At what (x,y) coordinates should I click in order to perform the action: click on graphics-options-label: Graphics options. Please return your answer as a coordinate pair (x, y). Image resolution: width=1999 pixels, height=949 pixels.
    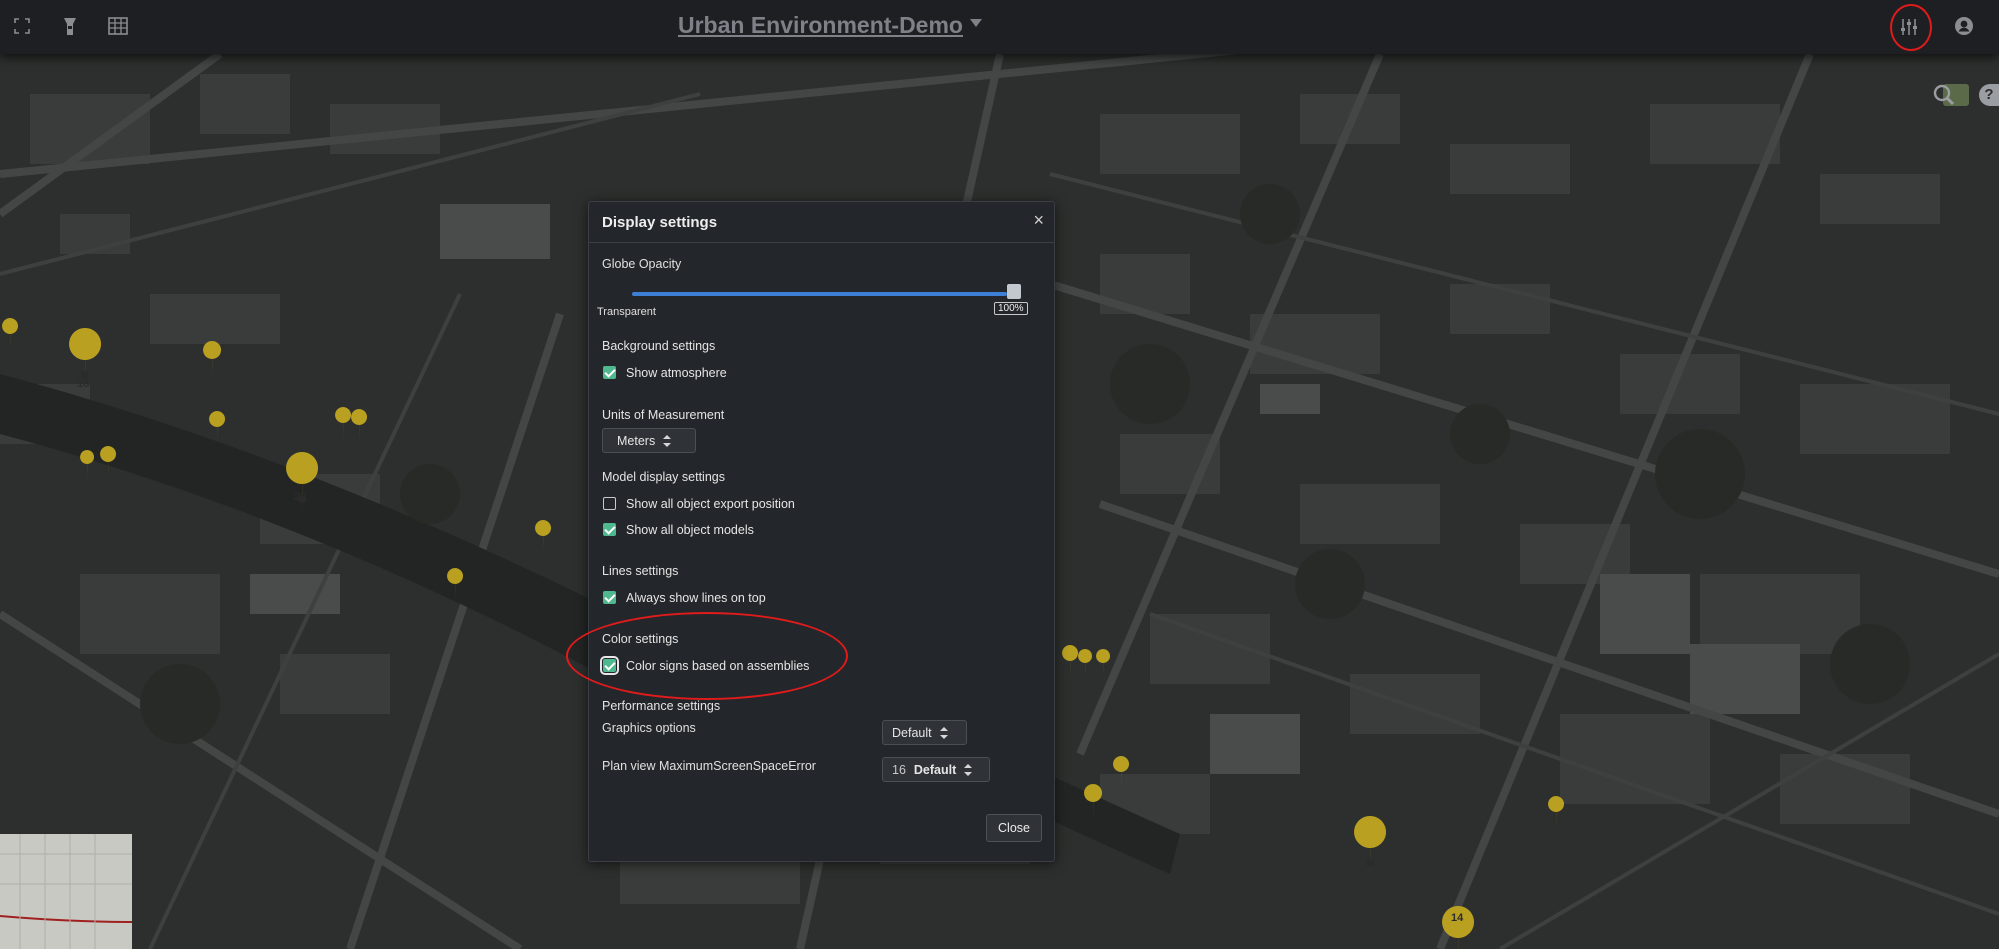
    Looking at the image, I should click on (649, 728).